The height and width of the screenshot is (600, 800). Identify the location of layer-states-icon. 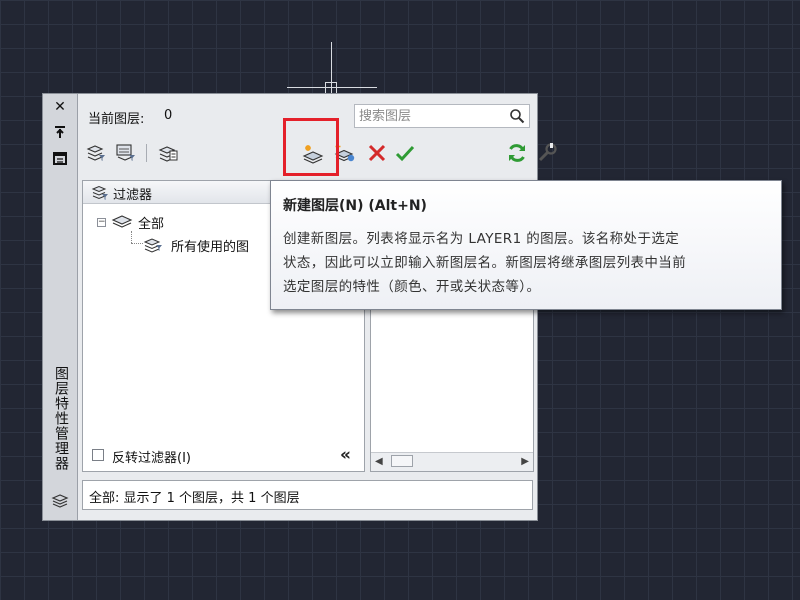
(168, 153).